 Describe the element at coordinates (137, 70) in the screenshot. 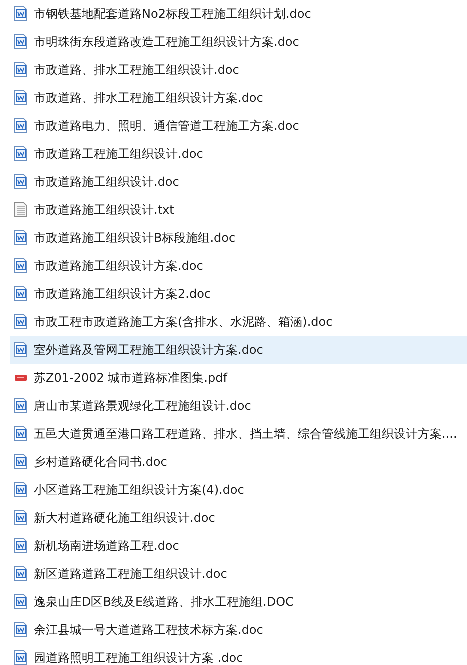

I see `file-name: 市政道路、排水工程施工组织设计.doc` at that location.